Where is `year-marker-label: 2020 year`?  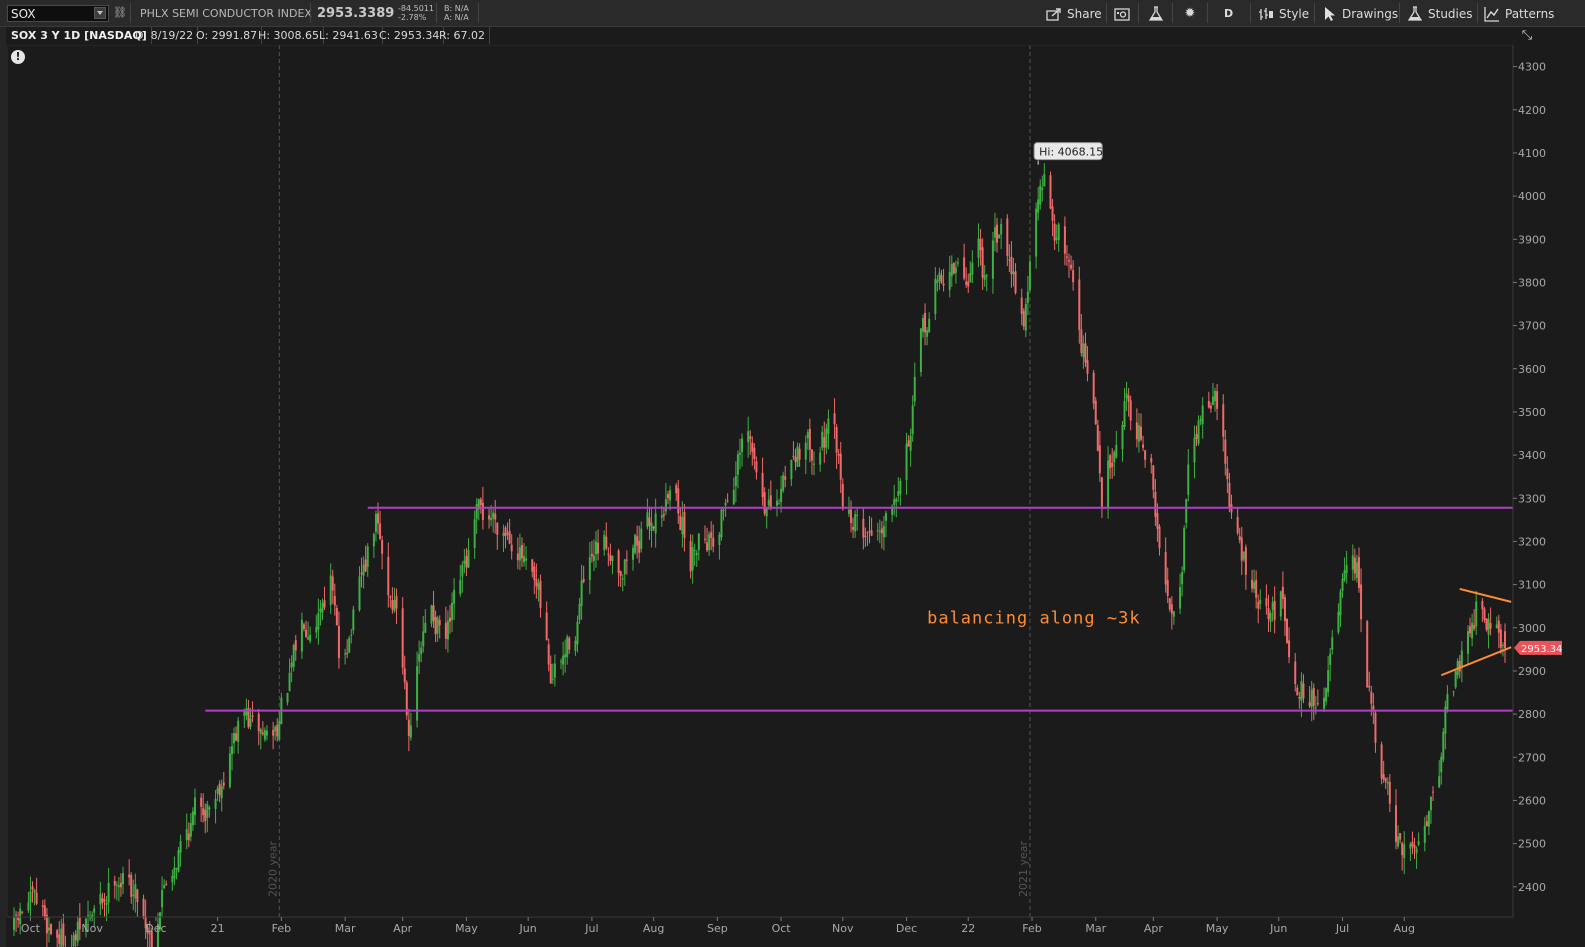
year-marker-label: 2020 year is located at coordinates (272, 868).